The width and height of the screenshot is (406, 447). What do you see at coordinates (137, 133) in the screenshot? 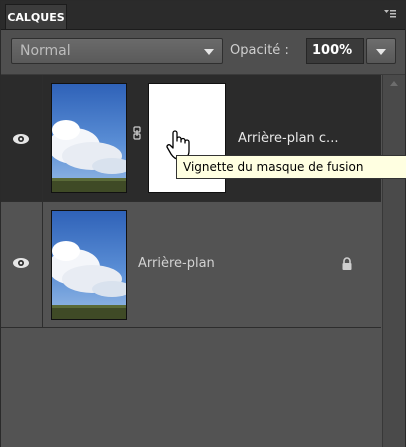
I see `chain-link-icon` at bounding box center [137, 133].